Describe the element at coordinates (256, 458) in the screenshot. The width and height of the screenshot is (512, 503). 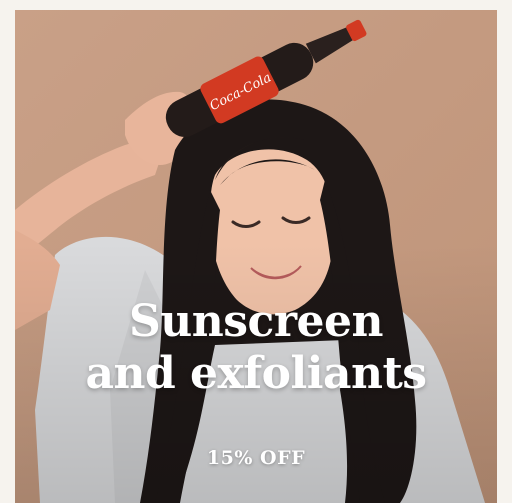
I see `discount-label: 15% OFF` at that location.